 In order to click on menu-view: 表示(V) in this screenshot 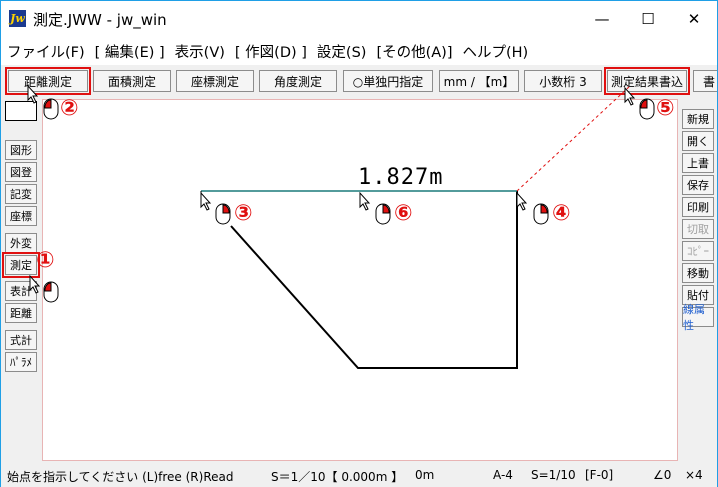, I will do `click(200, 51)`.